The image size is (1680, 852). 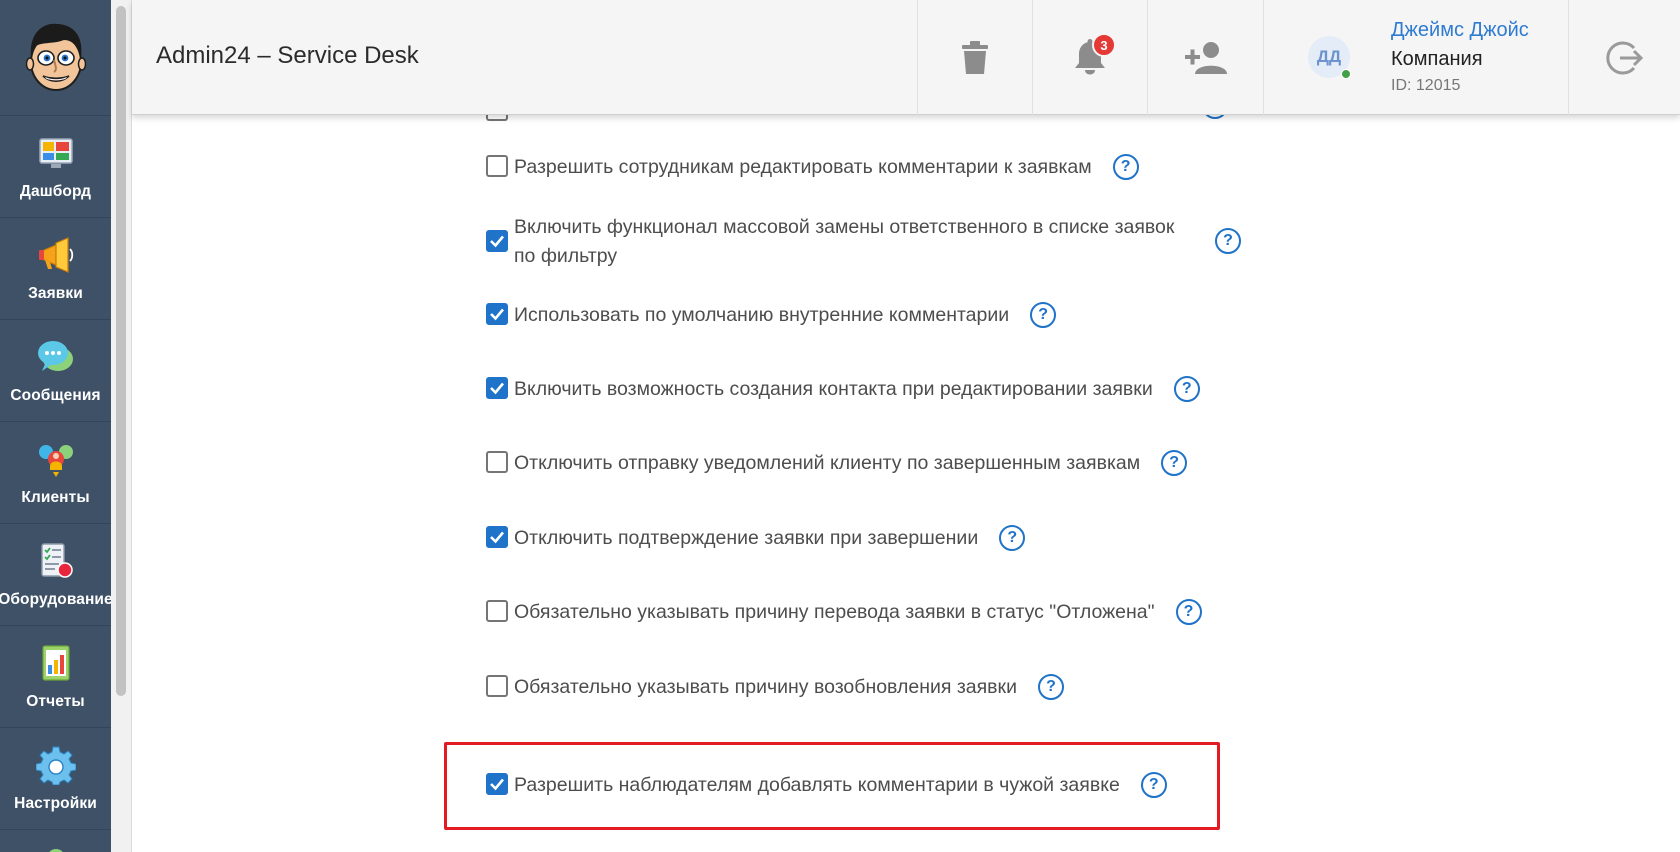 I want to click on sidebar-item-reports: Отчеты, so click(x=55, y=677).